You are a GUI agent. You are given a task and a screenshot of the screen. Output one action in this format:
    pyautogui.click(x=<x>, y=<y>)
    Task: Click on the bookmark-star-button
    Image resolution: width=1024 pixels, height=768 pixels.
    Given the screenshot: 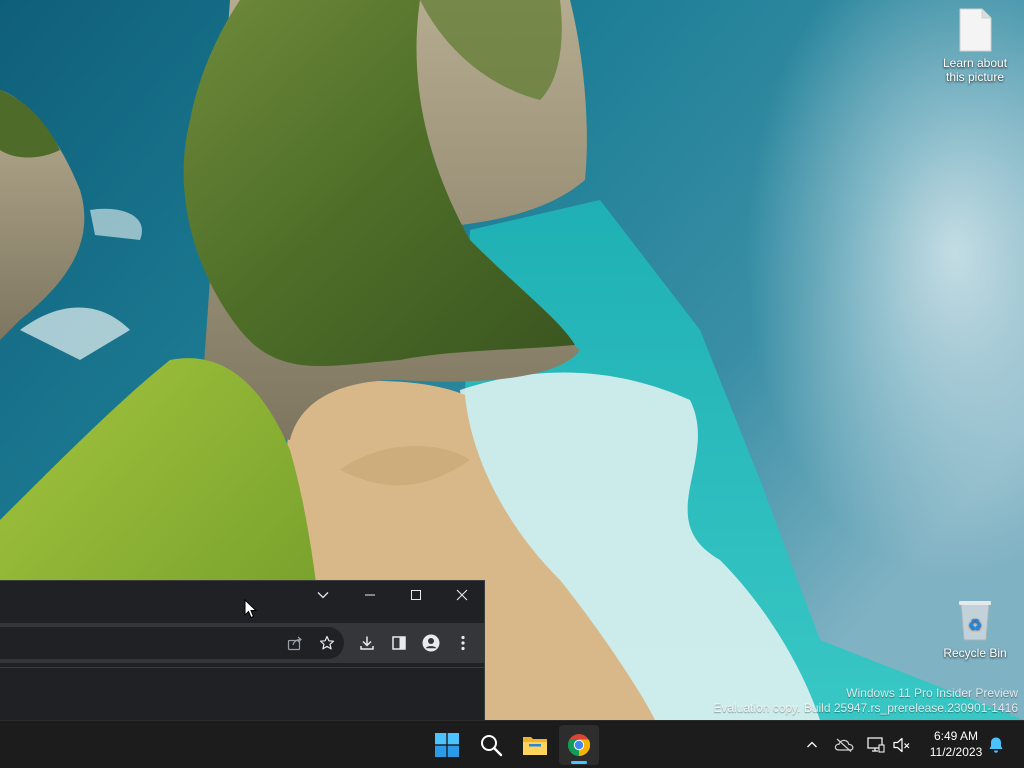 What is the action you would take?
    pyautogui.click(x=327, y=643)
    